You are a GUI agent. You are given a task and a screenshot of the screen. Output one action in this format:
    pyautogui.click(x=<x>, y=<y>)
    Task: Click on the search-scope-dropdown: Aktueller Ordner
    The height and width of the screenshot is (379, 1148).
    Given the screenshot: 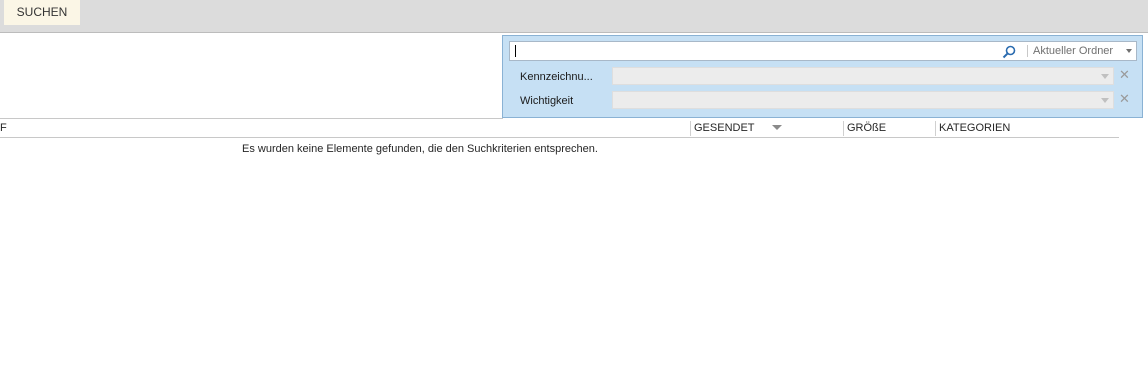 What is the action you would take?
    pyautogui.click(x=1073, y=51)
    